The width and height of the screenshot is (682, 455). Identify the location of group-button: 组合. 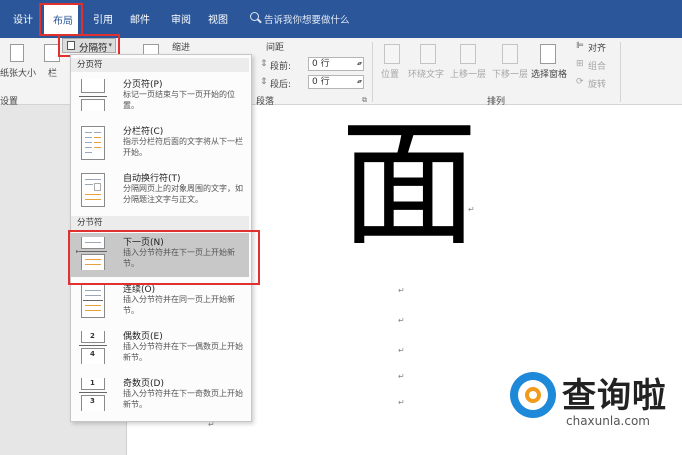
(597, 65).